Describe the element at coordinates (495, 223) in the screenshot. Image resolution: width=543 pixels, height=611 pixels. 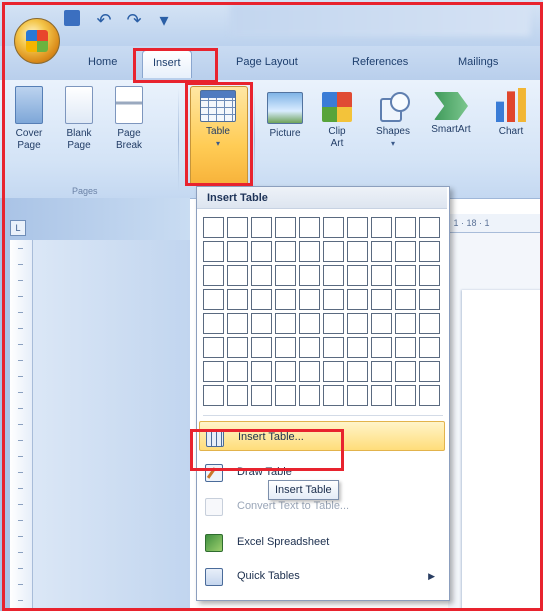
I see `horizontal-ruler: · 1 · 18 · 1` at that location.